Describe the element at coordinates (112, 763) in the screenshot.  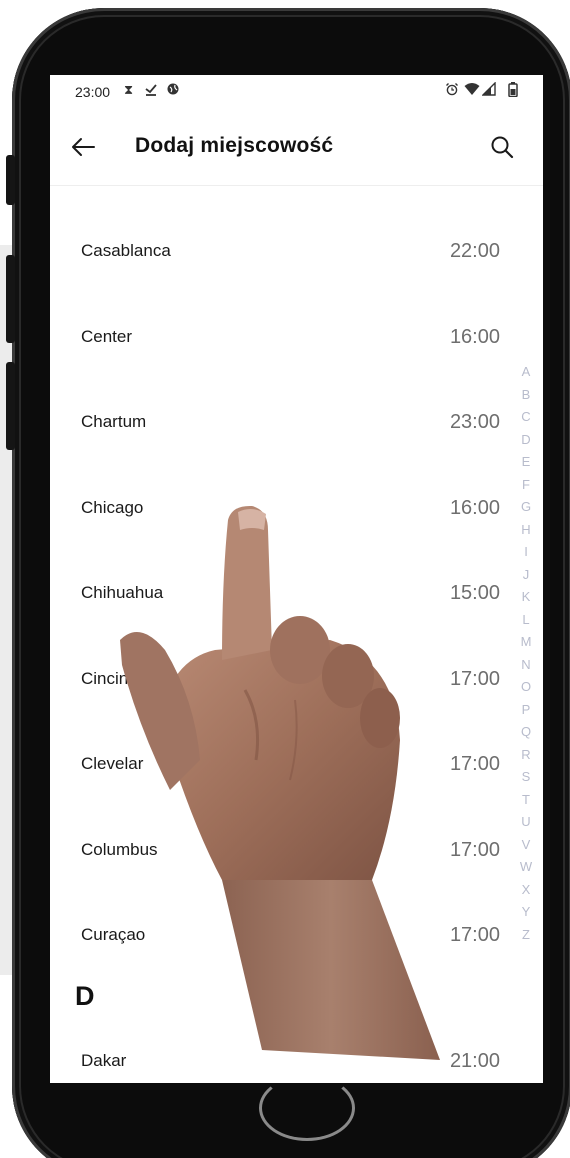
I see `city-name: Clevelar` at that location.